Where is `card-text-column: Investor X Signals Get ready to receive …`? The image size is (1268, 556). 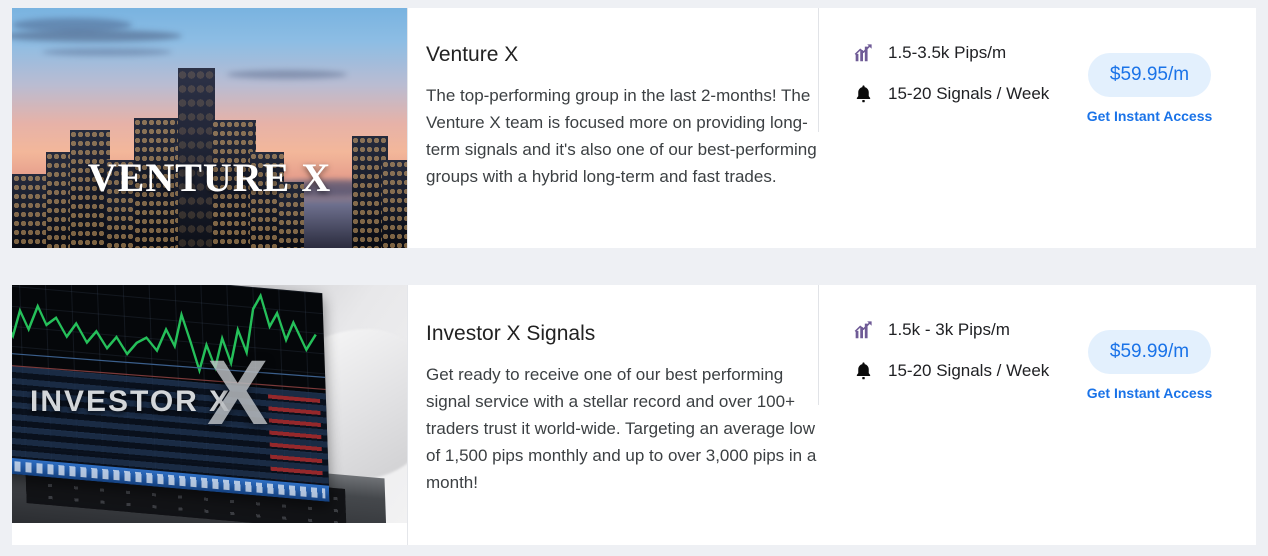
card-text-column: Investor X Signals Get ready to receive … is located at coordinates (613, 400).